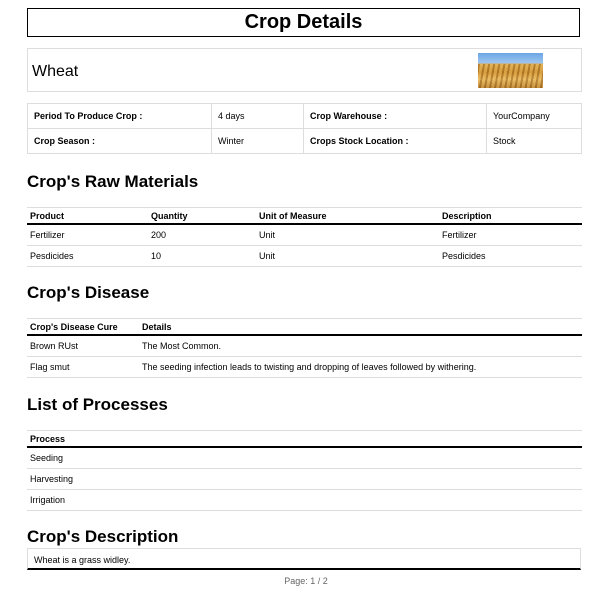 This screenshot has width=612, height=591. I want to click on page-title: Crop Details, so click(303, 22).